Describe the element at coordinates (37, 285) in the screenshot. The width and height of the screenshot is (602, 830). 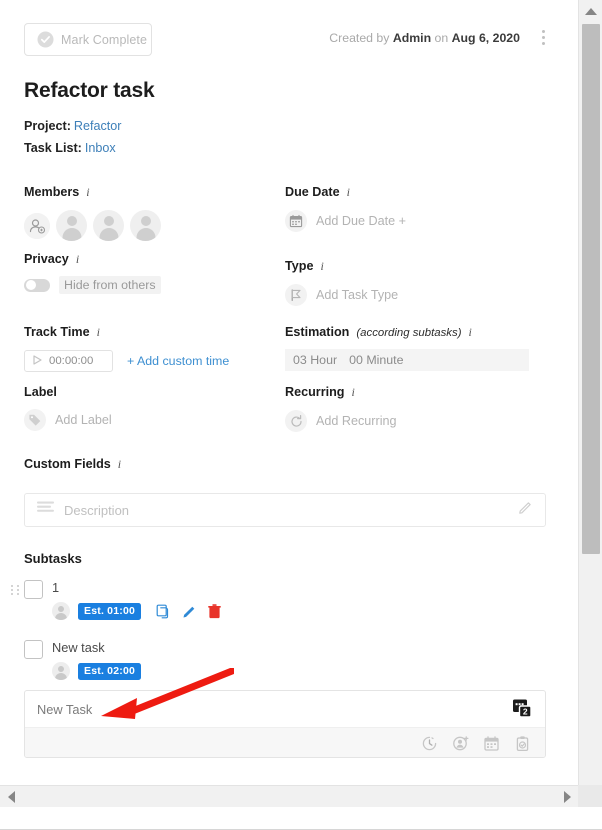
I see `privacy-toggle` at that location.